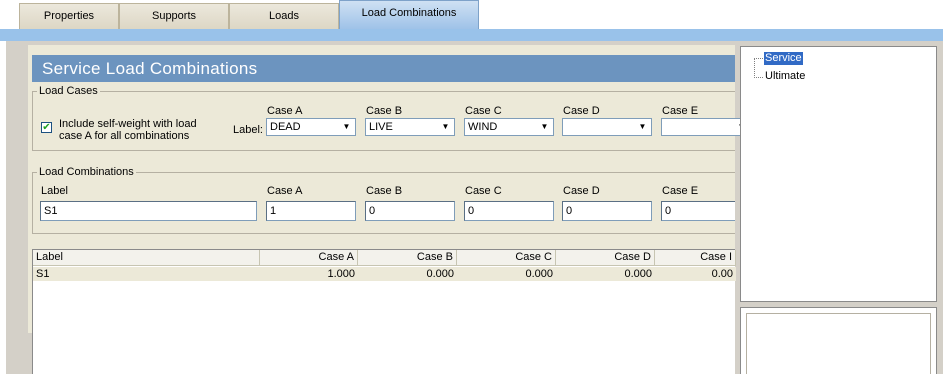 The height and width of the screenshot is (374, 943). What do you see at coordinates (783, 58) in the screenshot?
I see `tree-item-service: Service` at bounding box center [783, 58].